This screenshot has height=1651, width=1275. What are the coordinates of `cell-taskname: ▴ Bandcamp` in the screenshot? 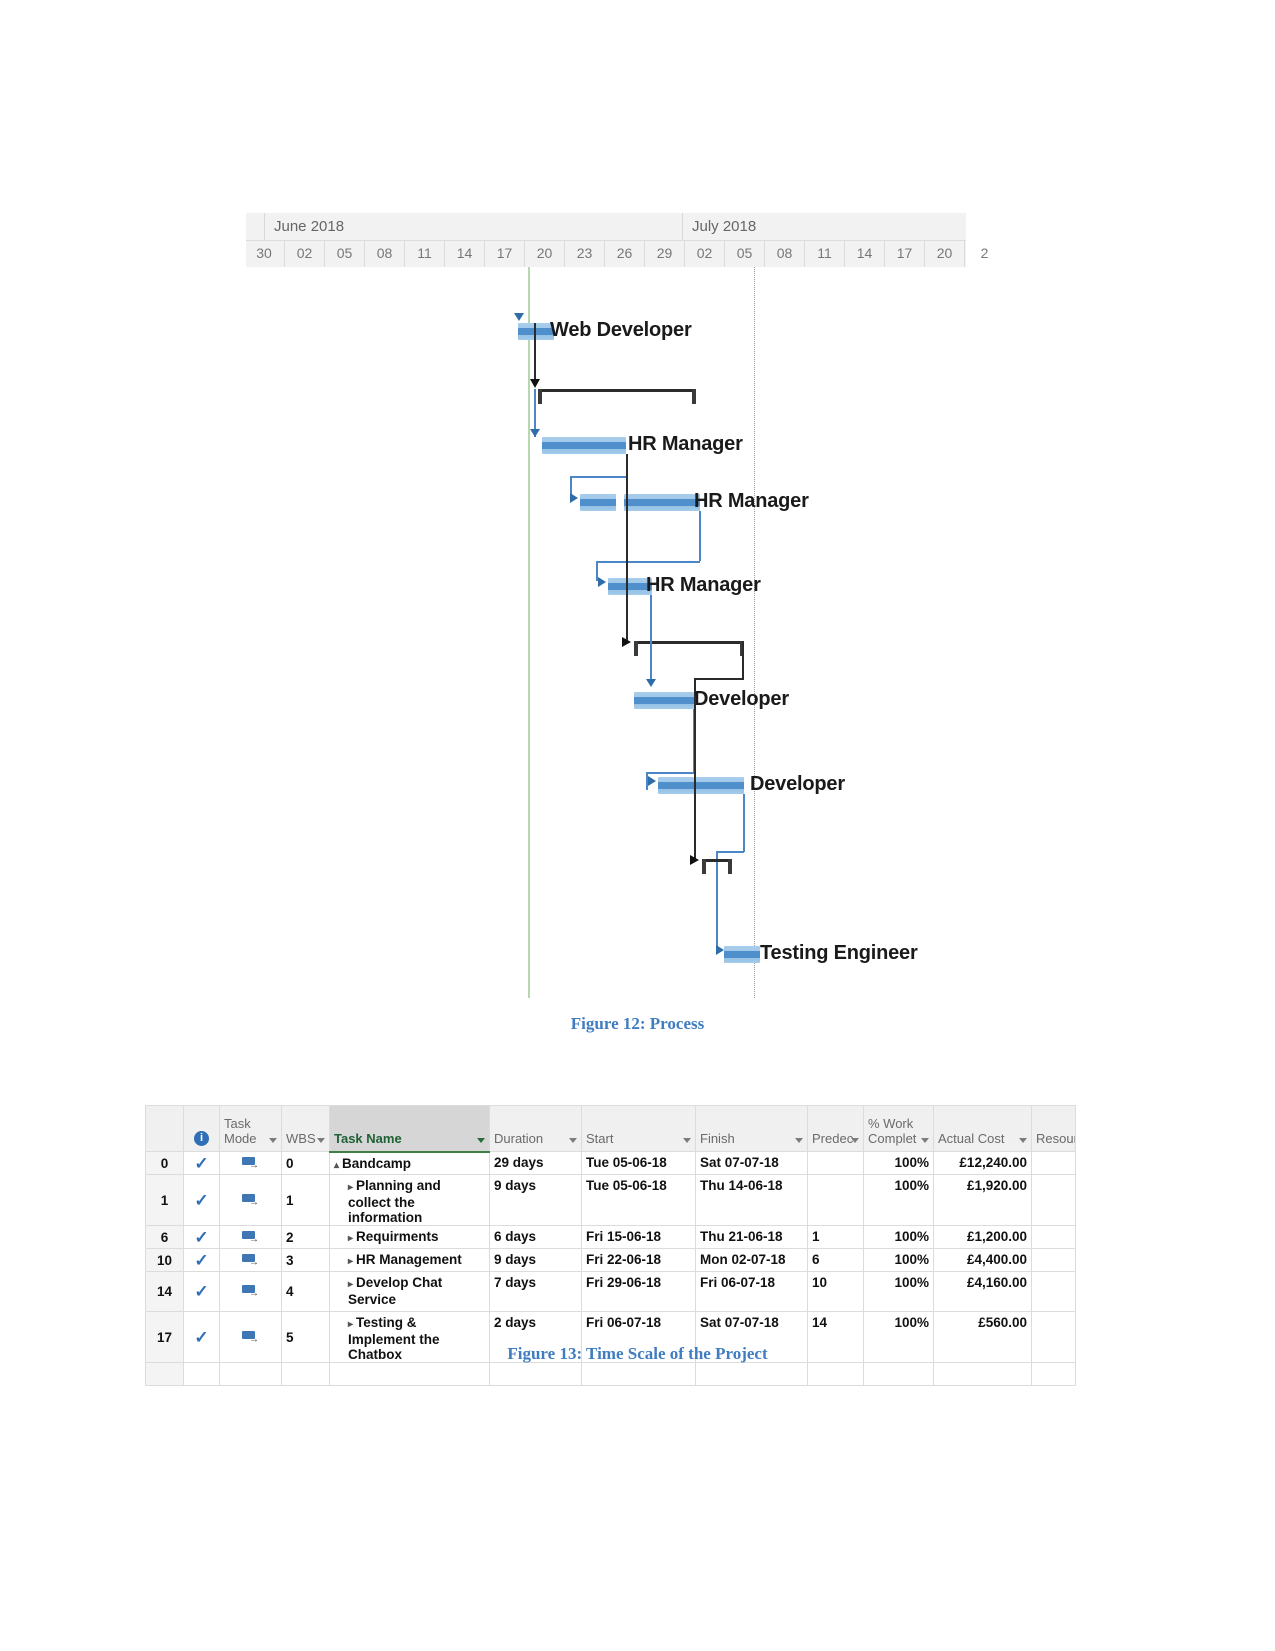 It's located at (409, 1163).